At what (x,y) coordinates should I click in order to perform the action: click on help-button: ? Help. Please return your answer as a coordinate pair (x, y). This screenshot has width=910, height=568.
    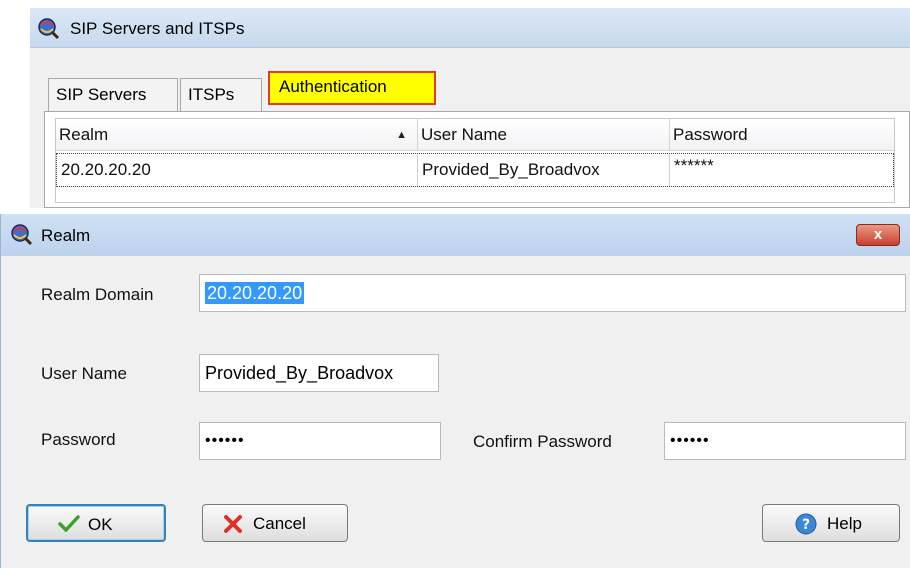
    Looking at the image, I should click on (831, 523).